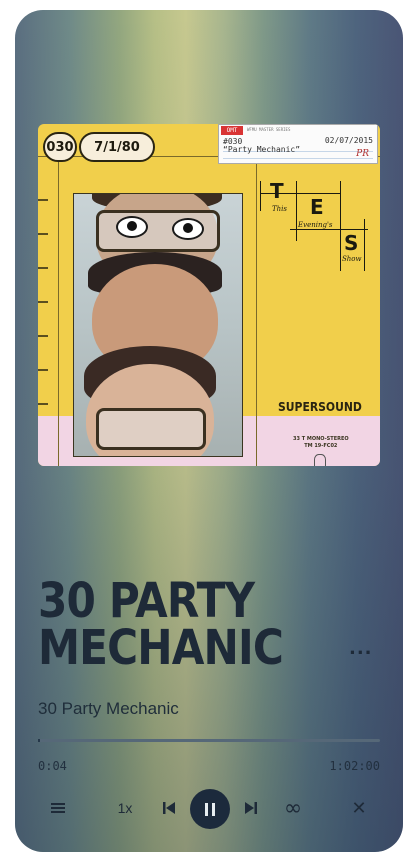 The width and height of the screenshot is (418, 862). Describe the element at coordinates (352, 259) in the screenshot. I see `show-logo-word-show: Show` at that location.